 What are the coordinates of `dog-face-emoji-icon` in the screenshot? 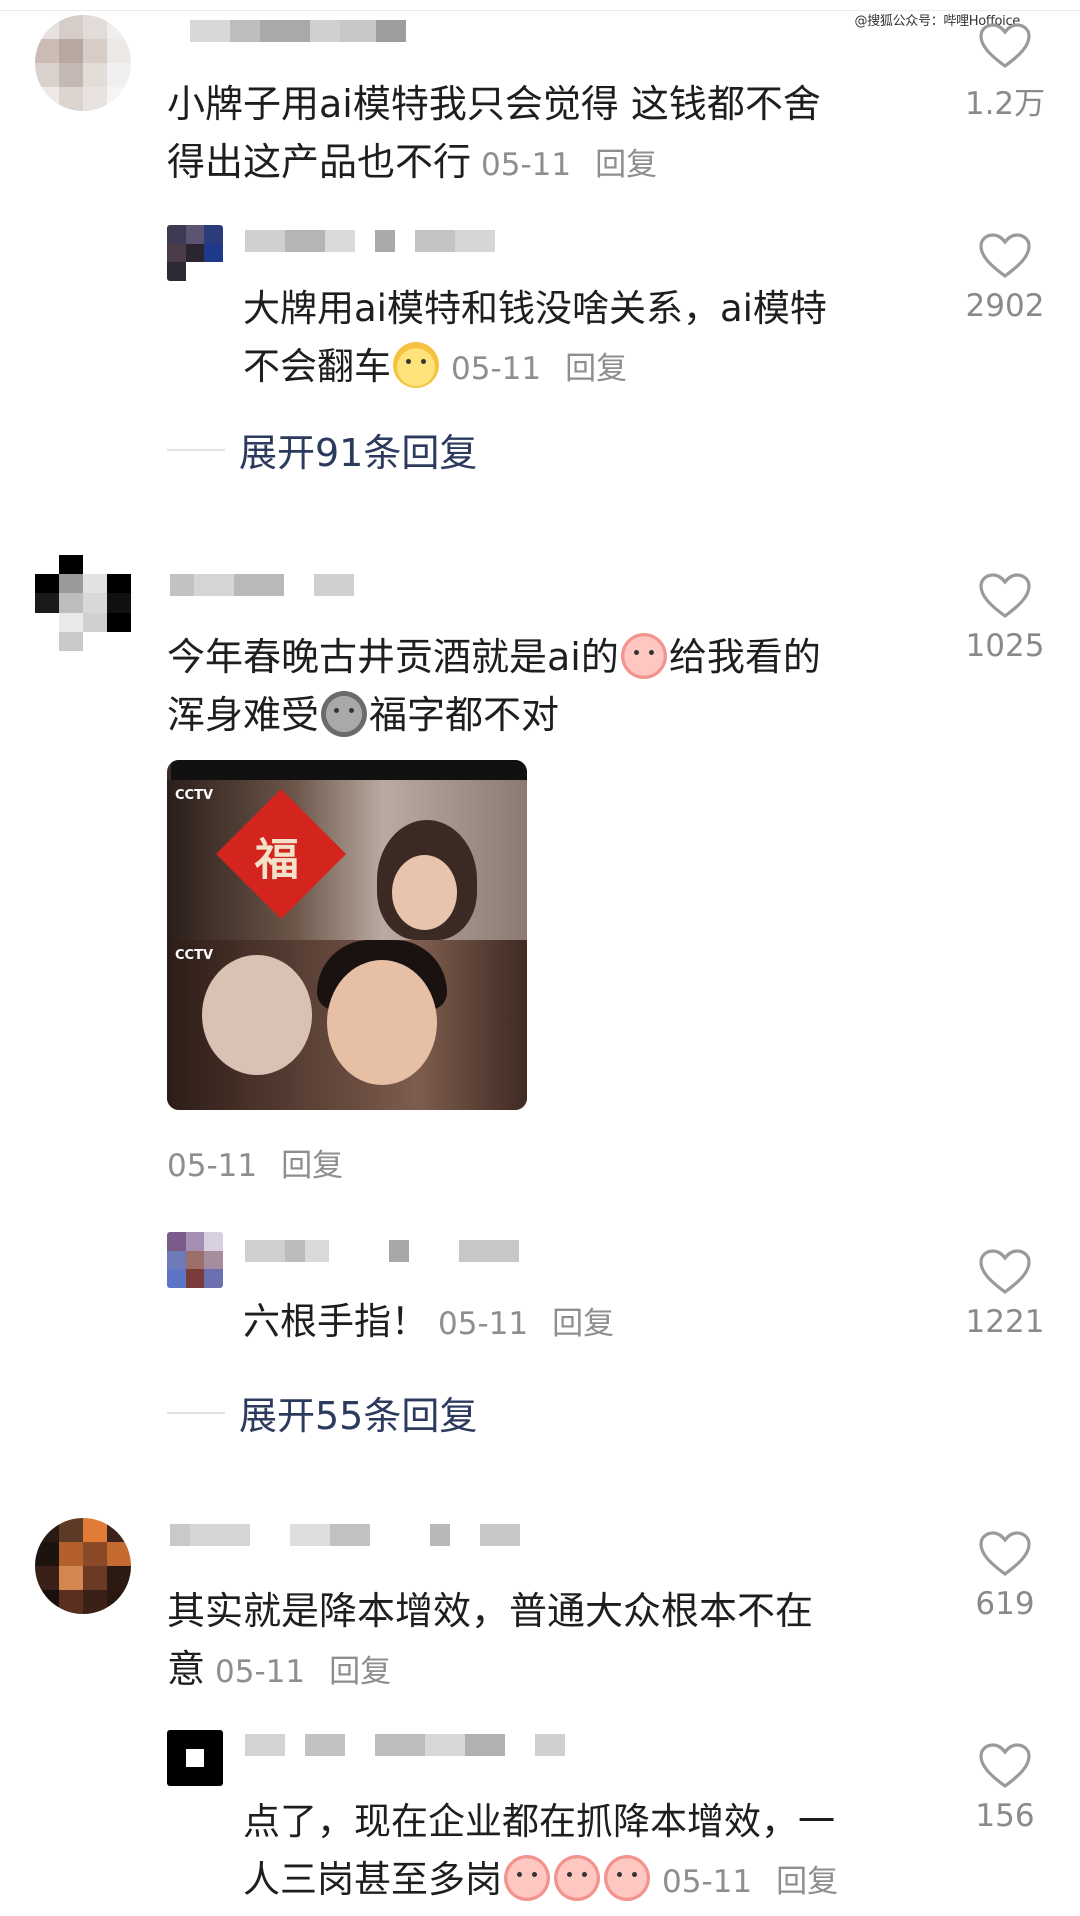 It's located at (416, 365).